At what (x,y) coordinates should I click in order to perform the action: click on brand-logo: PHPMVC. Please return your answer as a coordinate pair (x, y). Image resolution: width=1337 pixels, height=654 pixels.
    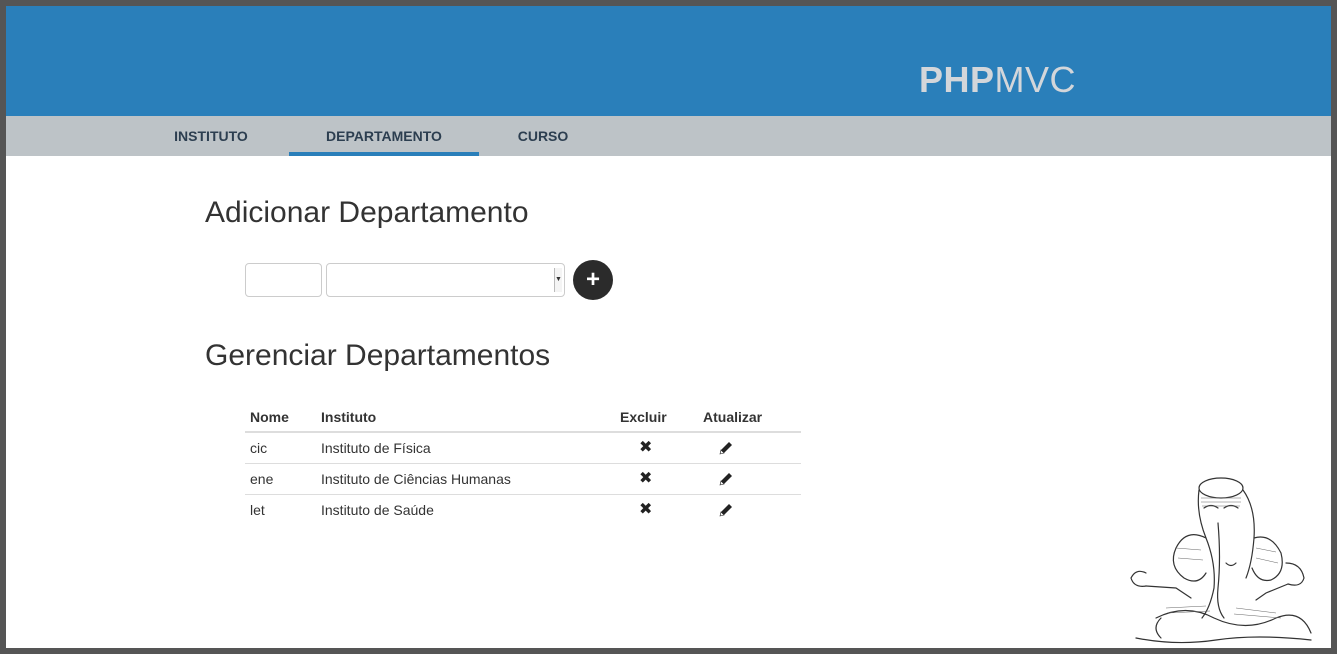
    Looking at the image, I should click on (997, 80).